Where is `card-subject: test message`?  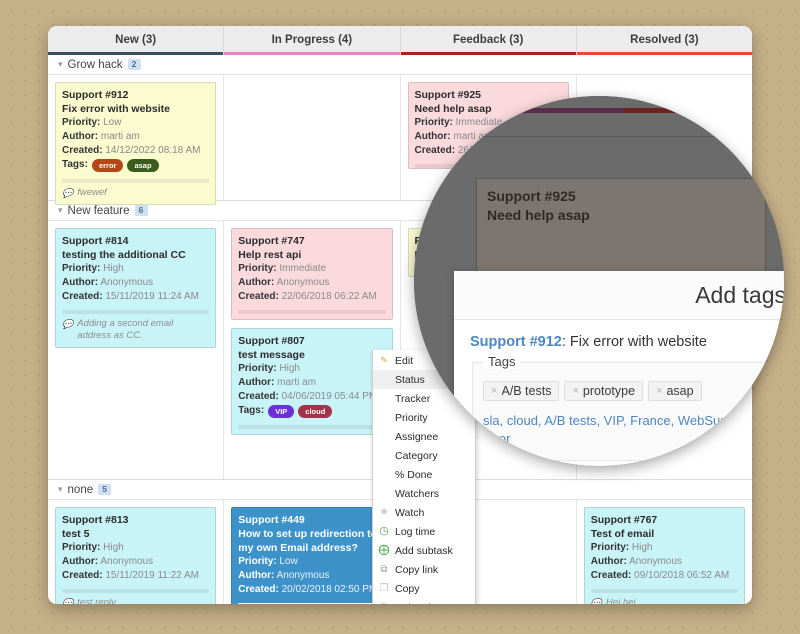
card-subject: test message is located at coordinates (271, 355).